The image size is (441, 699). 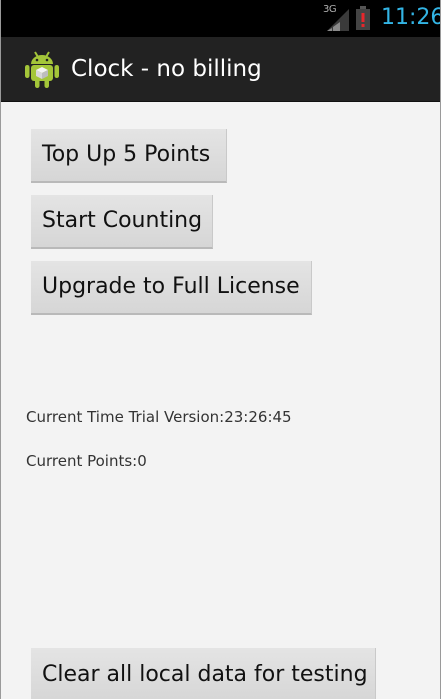 What do you see at coordinates (42, 69) in the screenshot?
I see `android-app-icon` at bounding box center [42, 69].